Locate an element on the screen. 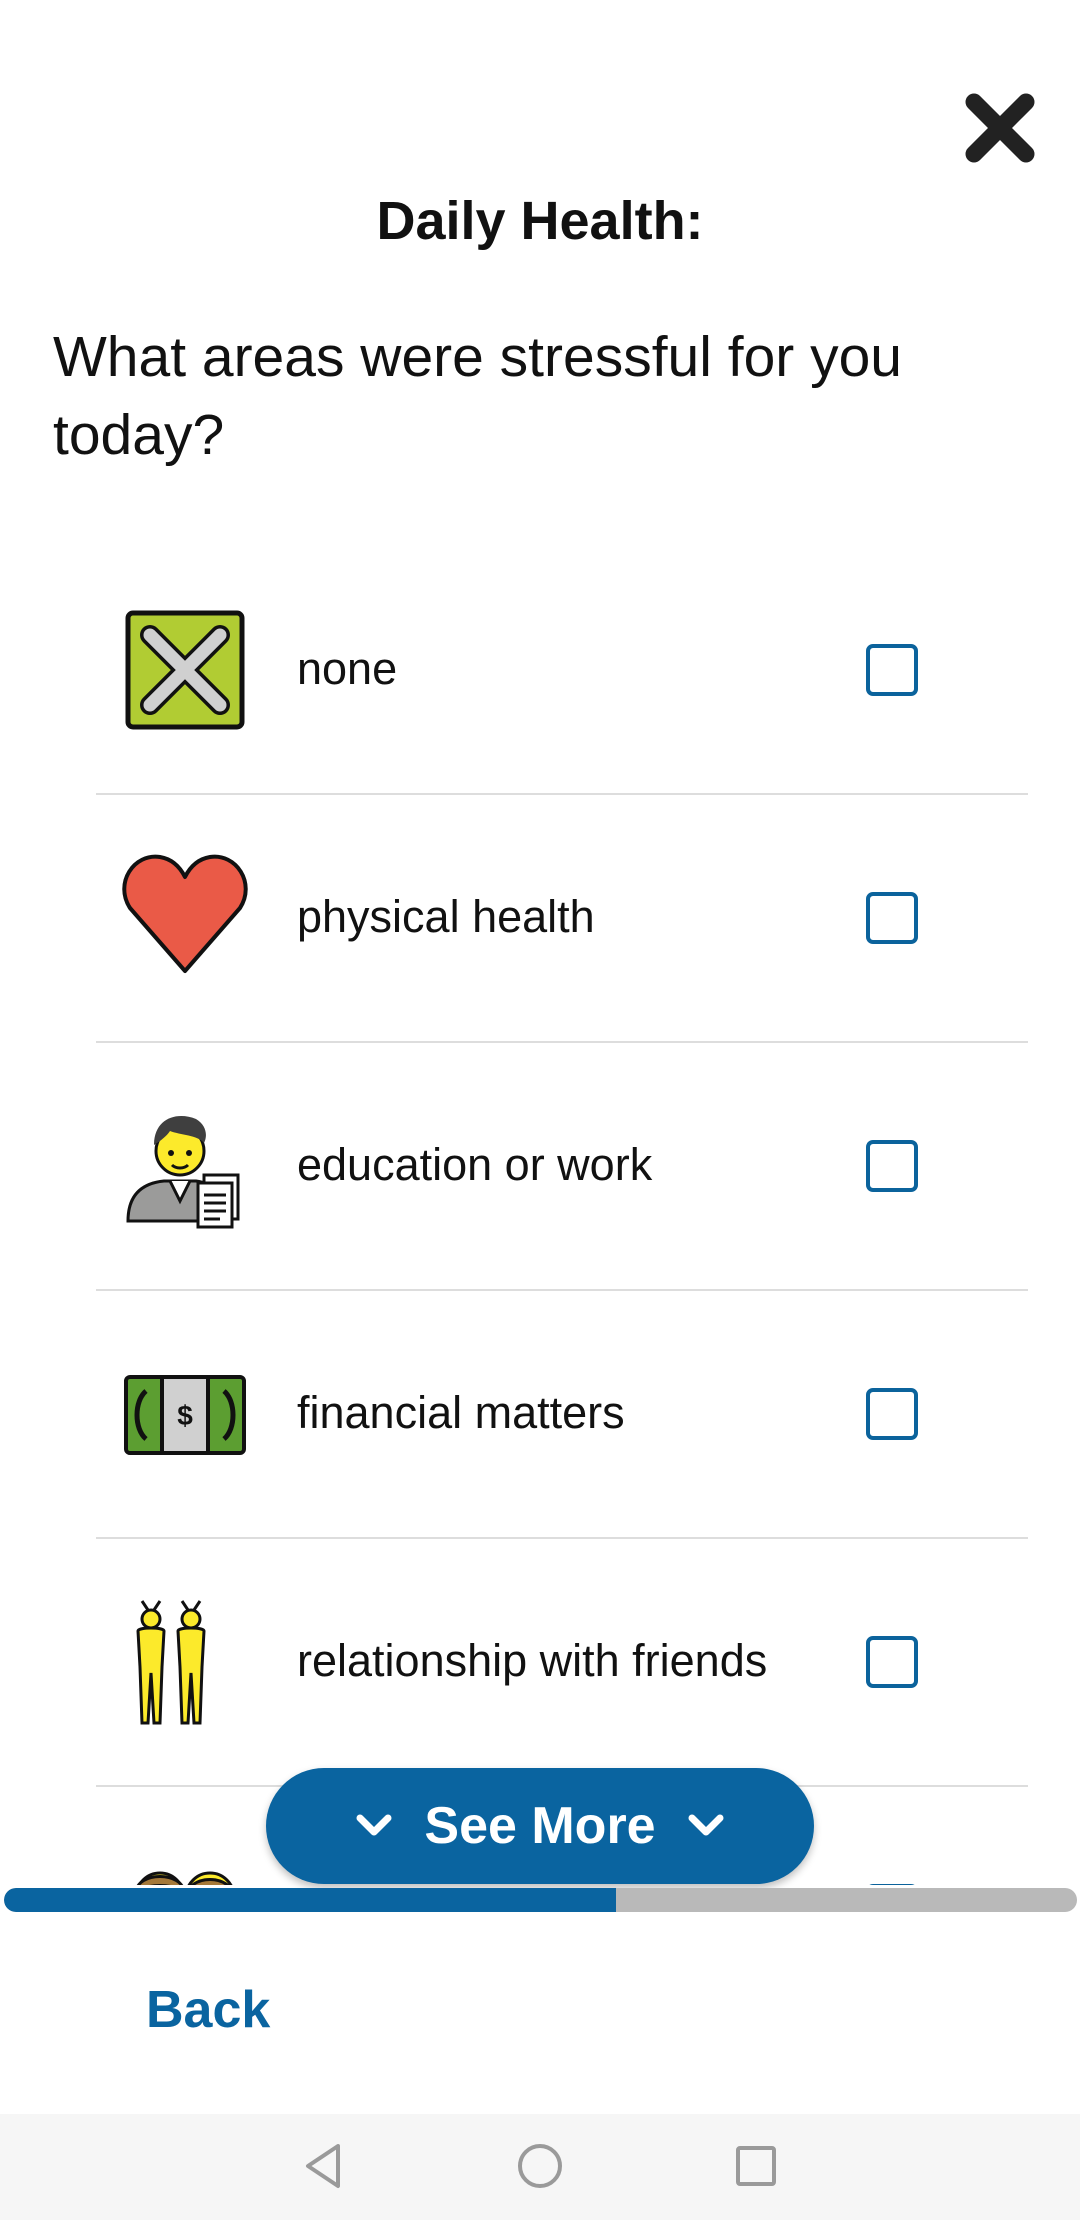 Image resolution: width=1080 pixels, height=2220 pixels. progress-bar is located at coordinates (540, 1900).